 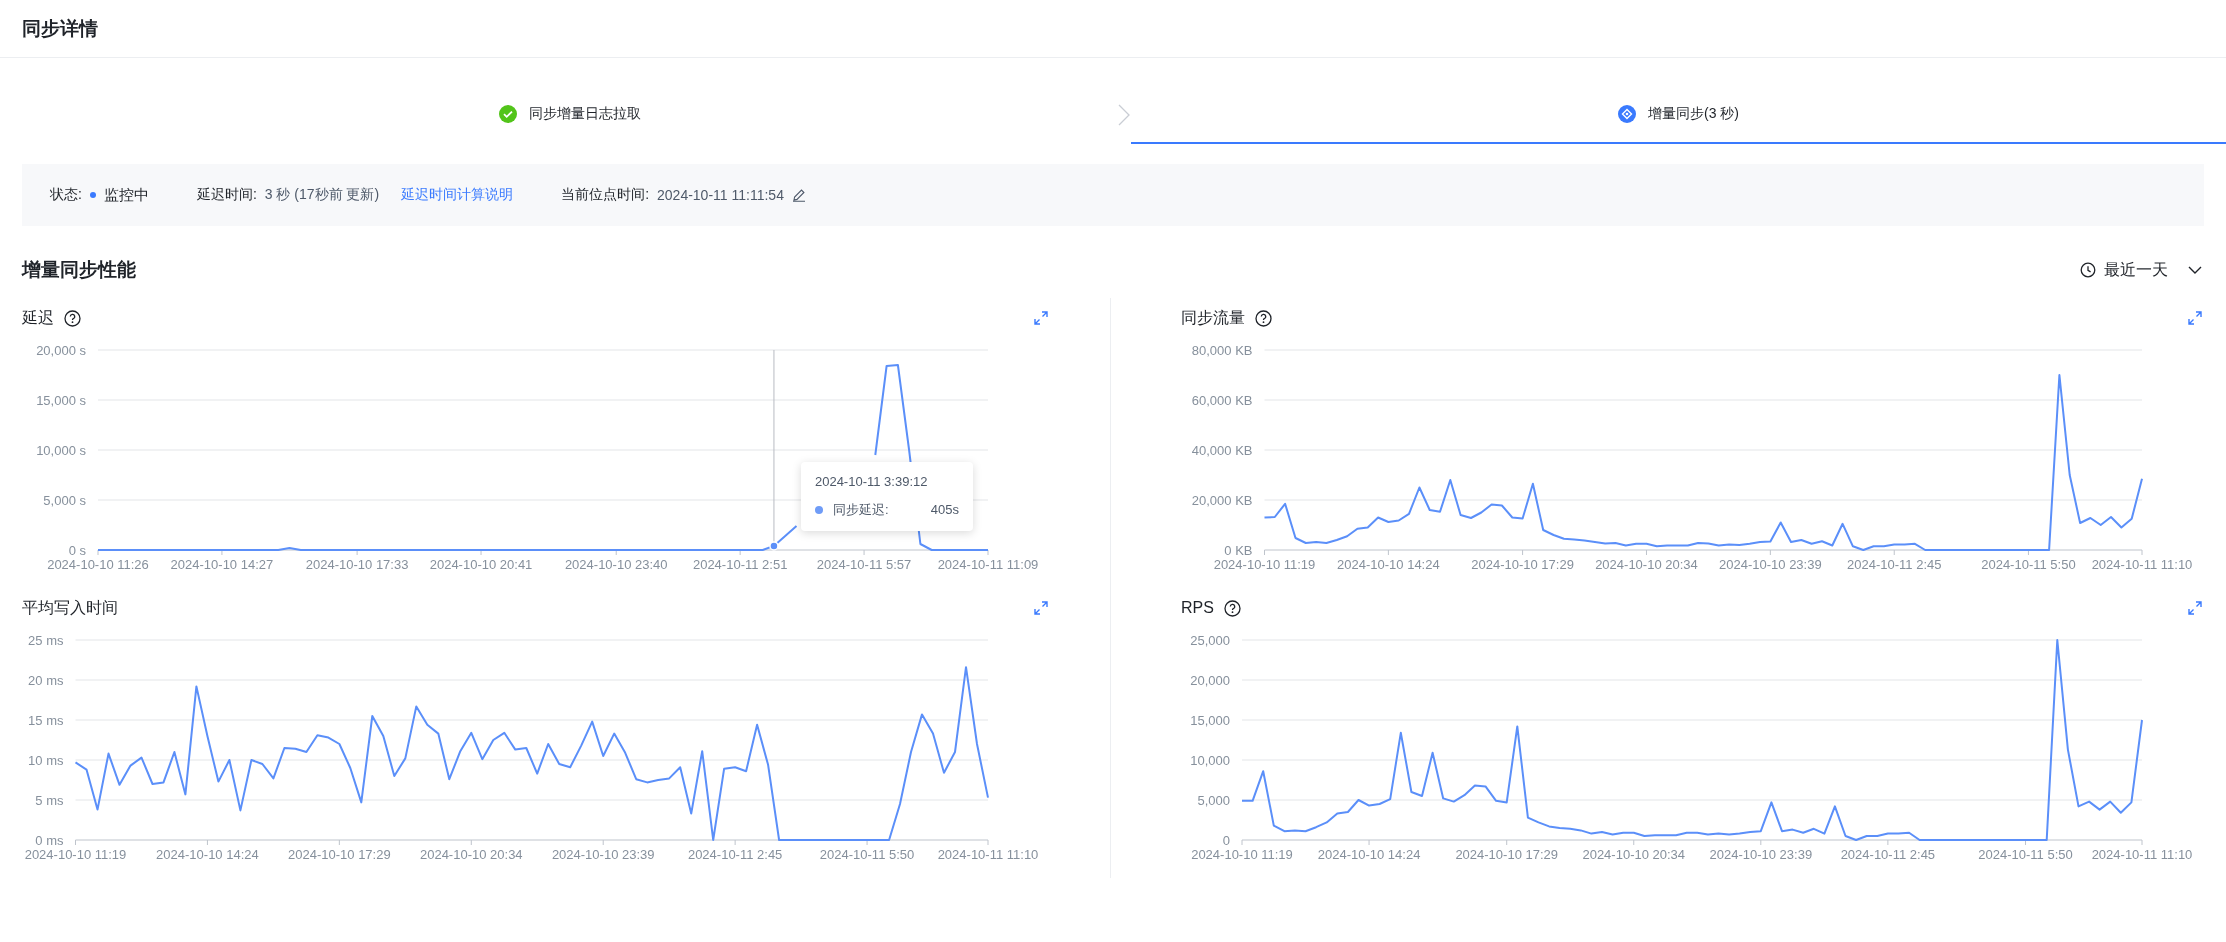 What do you see at coordinates (61, 350) in the screenshot?
I see `axis-label: 20,000 s` at bounding box center [61, 350].